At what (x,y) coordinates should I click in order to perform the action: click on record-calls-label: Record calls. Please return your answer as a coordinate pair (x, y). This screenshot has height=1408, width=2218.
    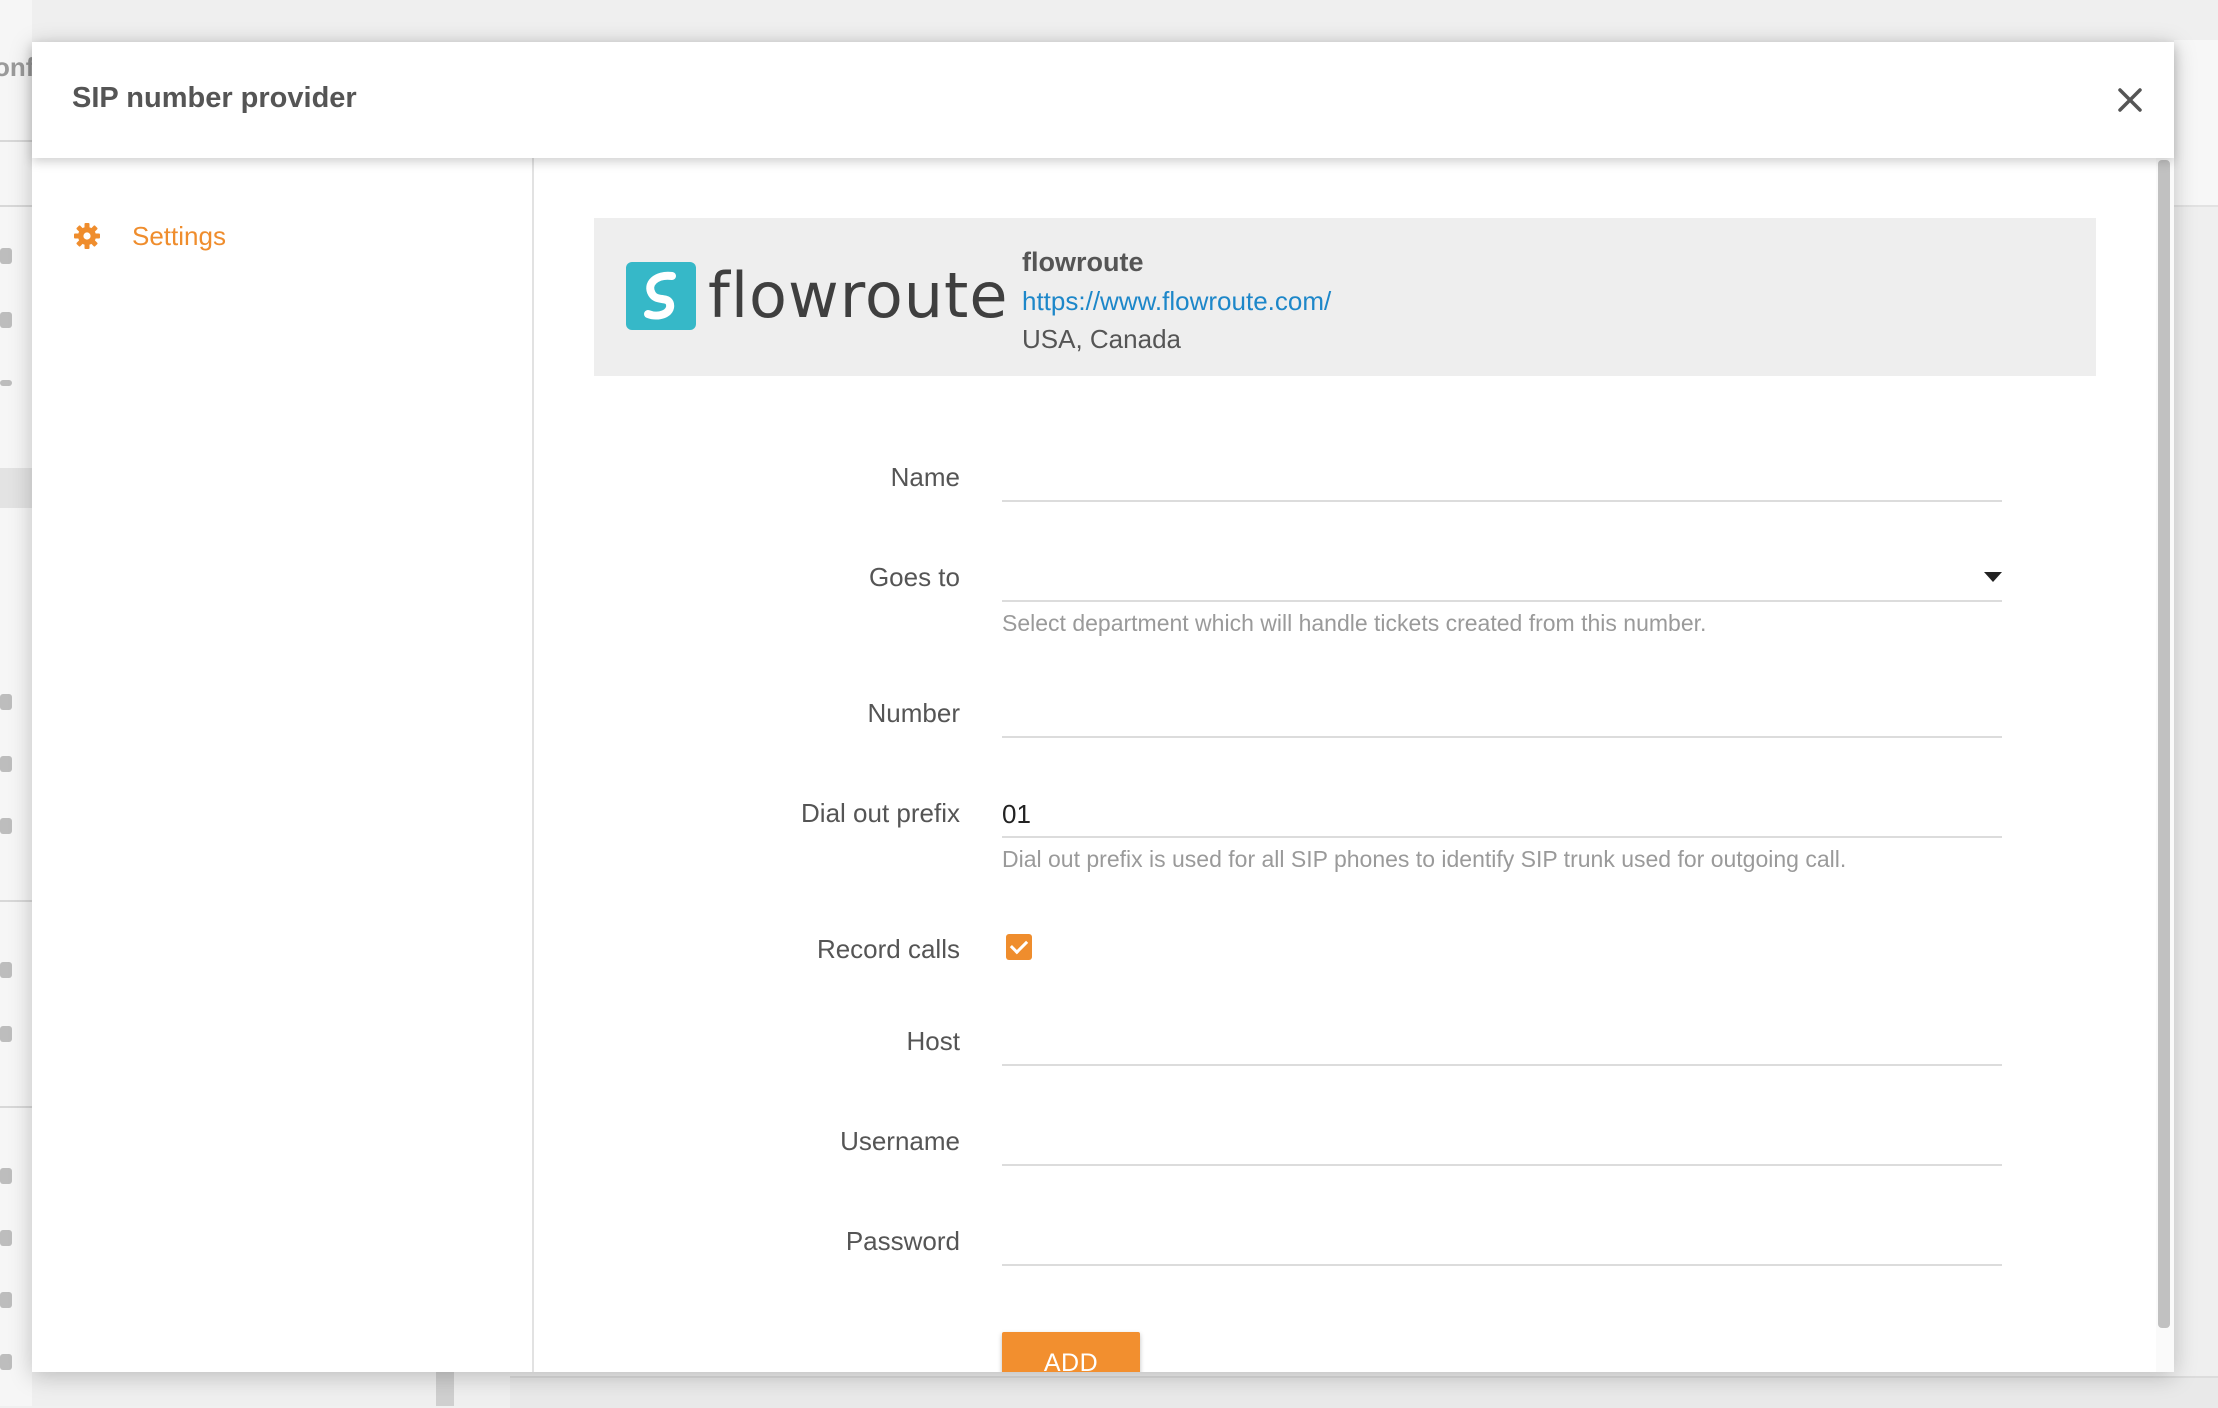
    Looking at the image, I should click on (888, 949).